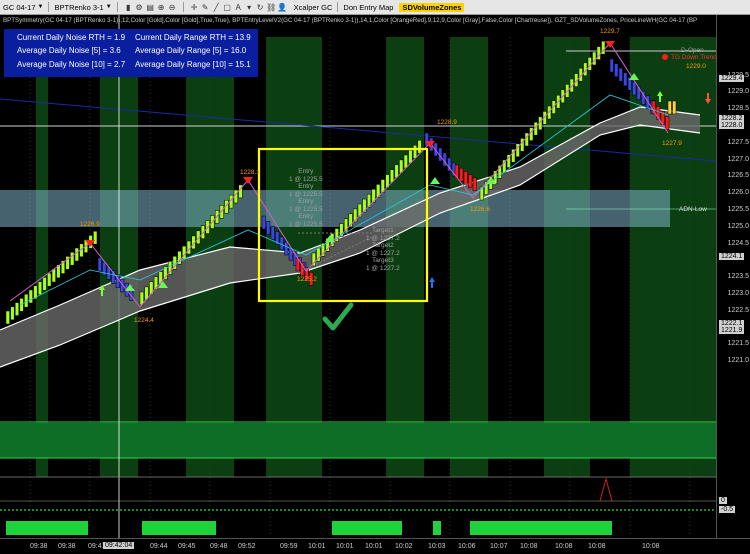 The width and height of the screenshot is (750, 554). Describe the element at coordinates (313, 7) in the screenshot. I see `account-selector: Xcalper GC` at that location.